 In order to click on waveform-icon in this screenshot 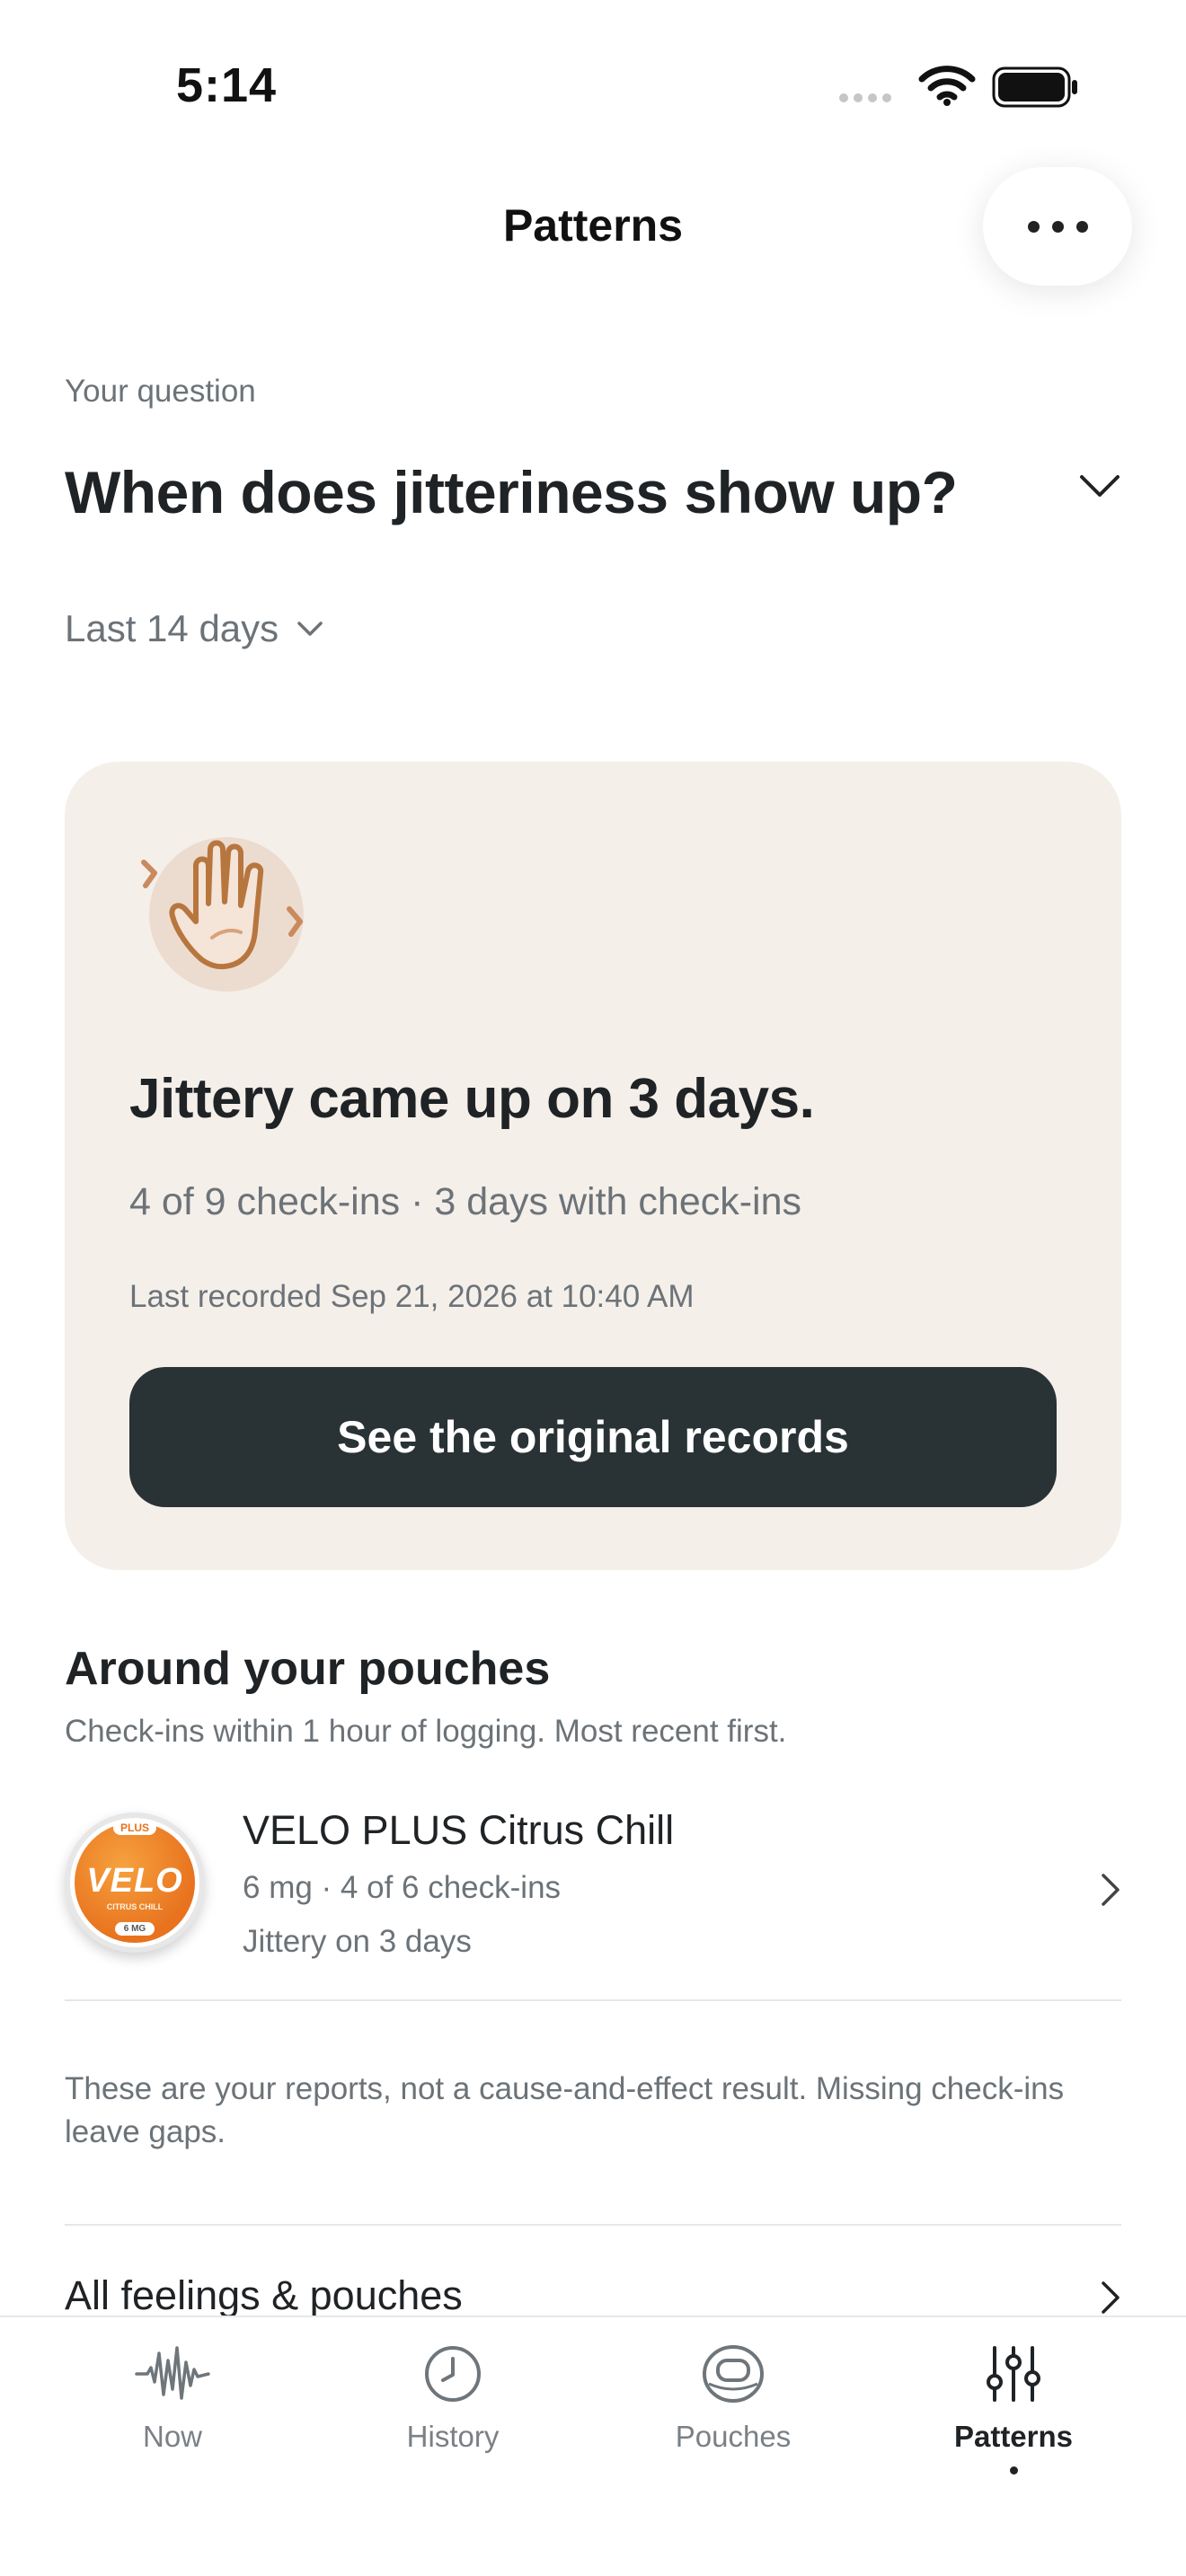, I will do `click(172, 2373)`.